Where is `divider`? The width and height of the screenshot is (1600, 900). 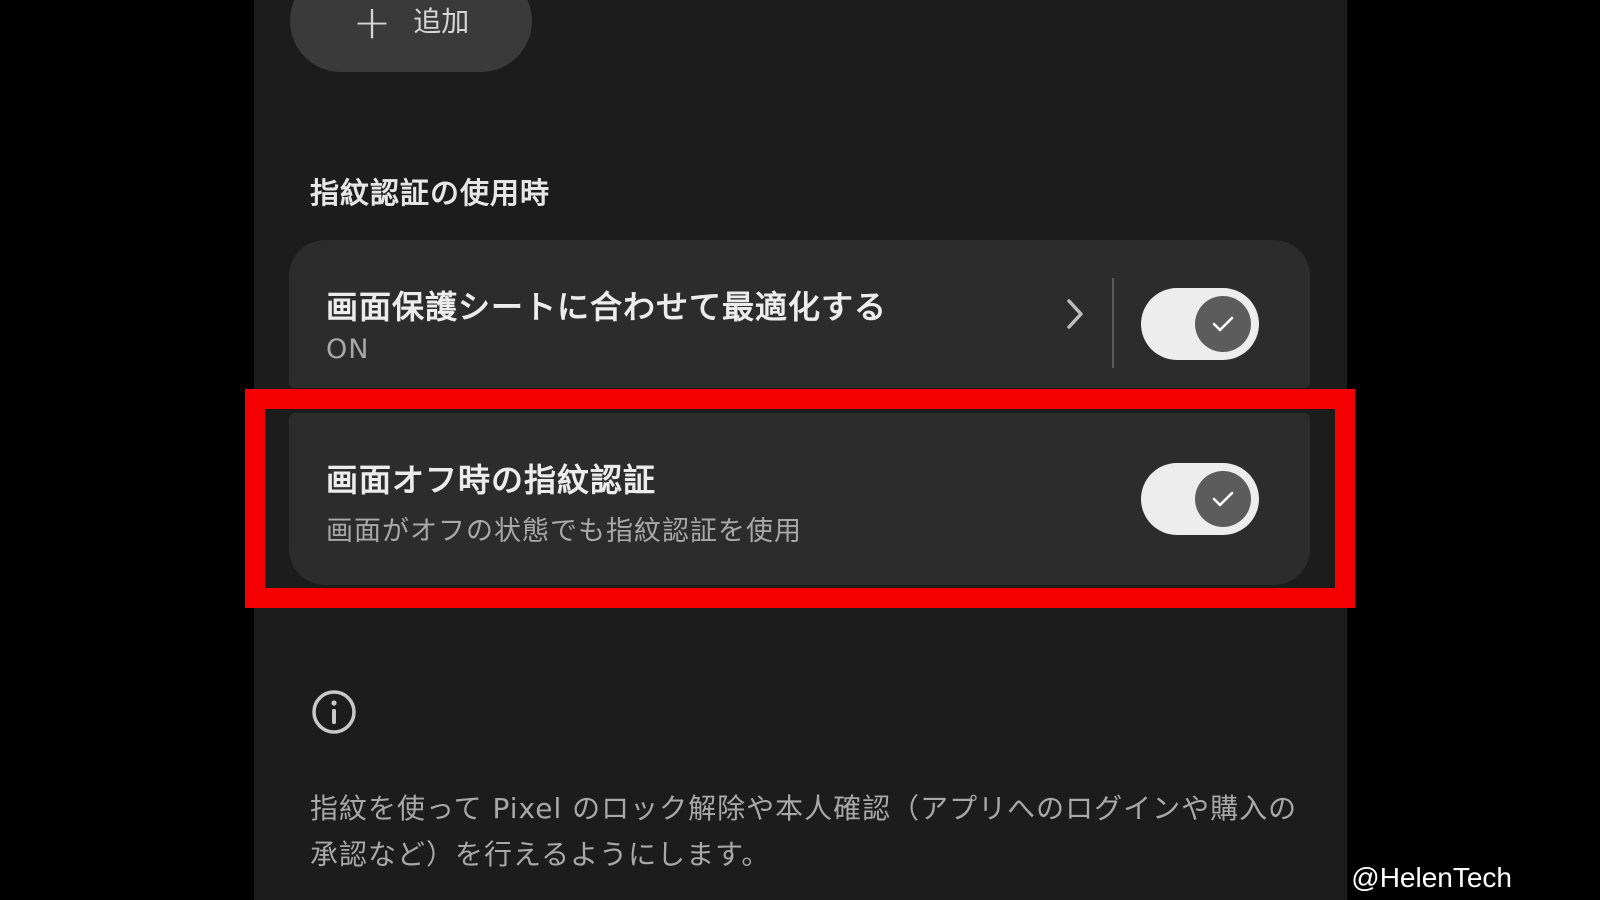 divider is located at coordinates (1113, 323).